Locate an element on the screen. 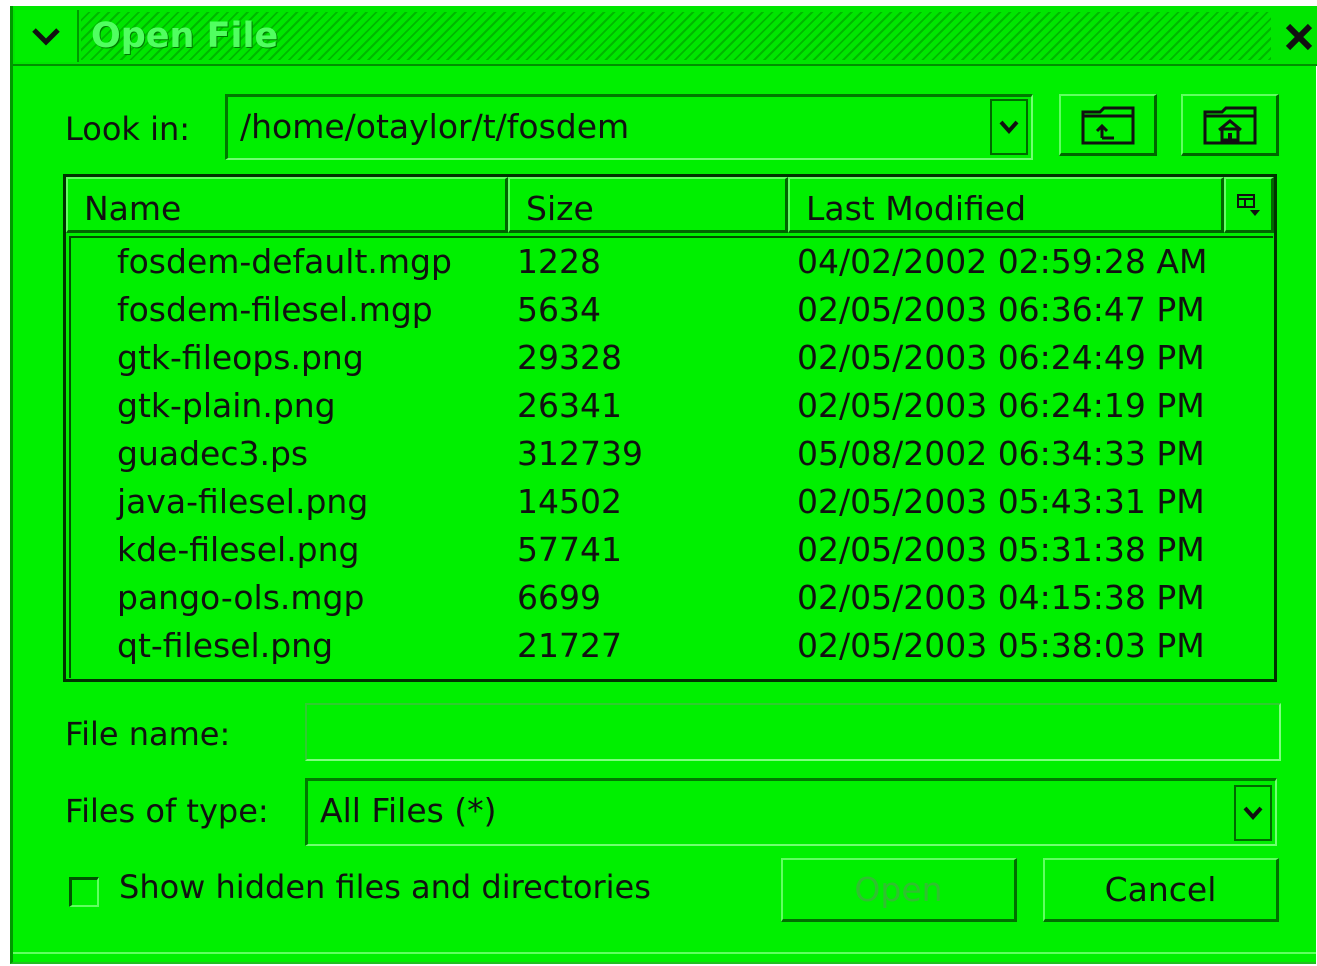  file-list-header: Name Size Last Modified is located at coordinates (670, 205).